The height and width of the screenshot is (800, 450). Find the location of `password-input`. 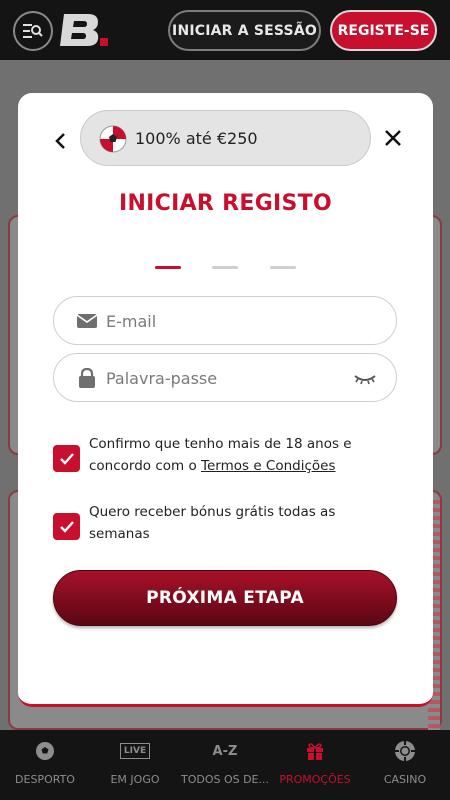

password-input is located at coordinates (226, 378).